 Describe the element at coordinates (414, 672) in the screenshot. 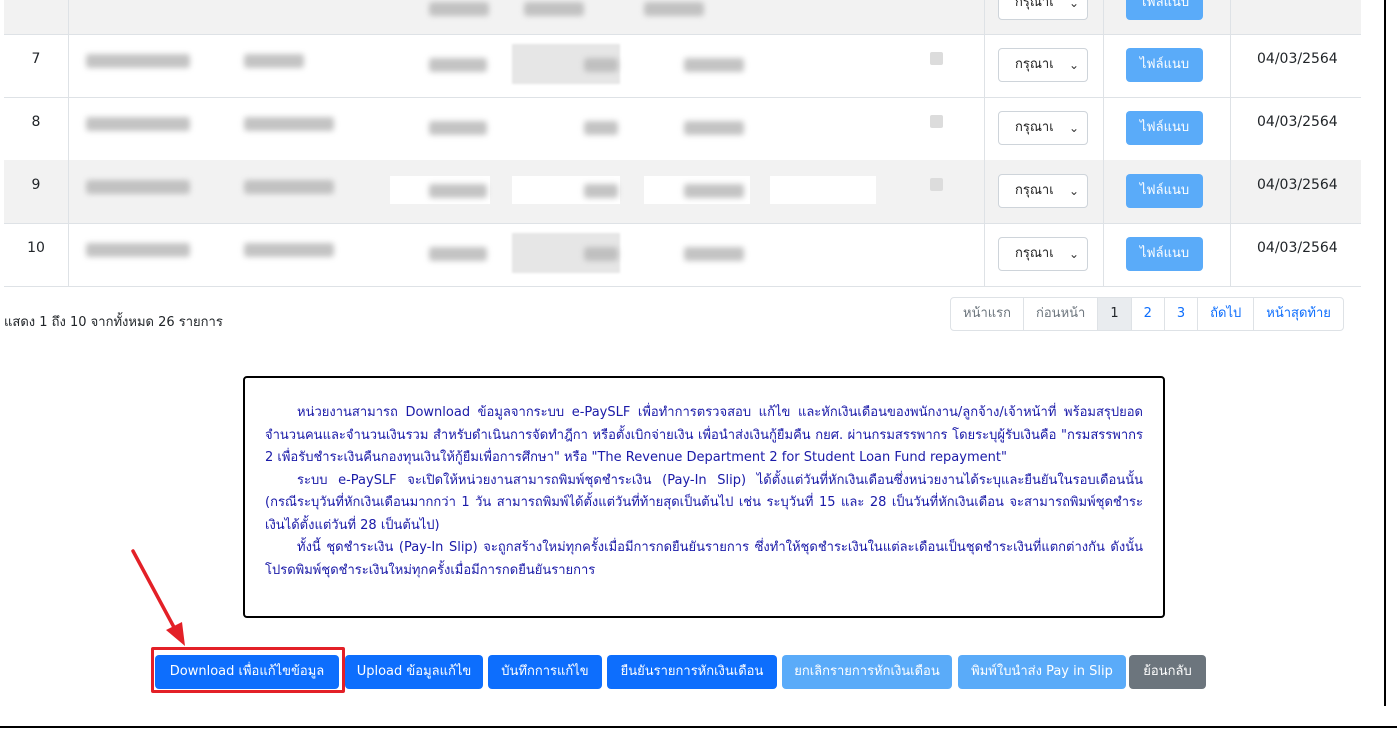

I see `upload-button: Upload ข้อมูลแก้ไข` at that location.